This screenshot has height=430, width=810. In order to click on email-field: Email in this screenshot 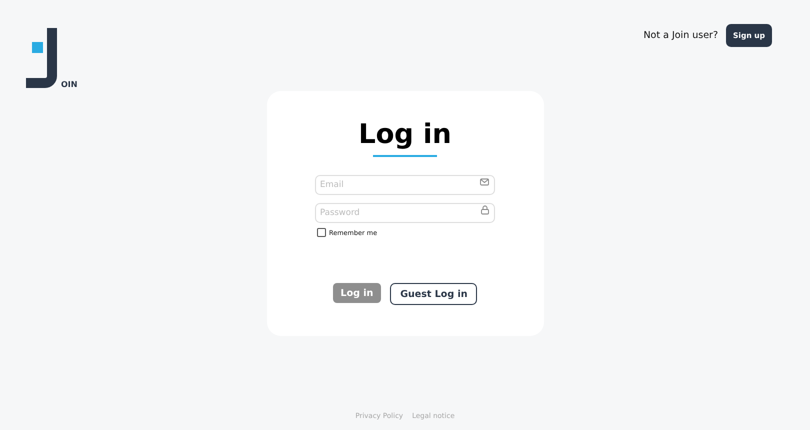, I will do `click(405, 185)`.